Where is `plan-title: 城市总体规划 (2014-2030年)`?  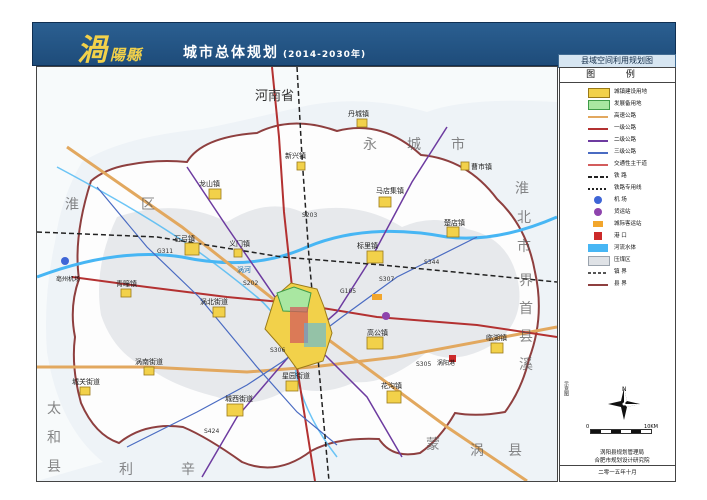 plan-title: 城市总体规划 (2014-2030年) is located at coordinates (274, 52).